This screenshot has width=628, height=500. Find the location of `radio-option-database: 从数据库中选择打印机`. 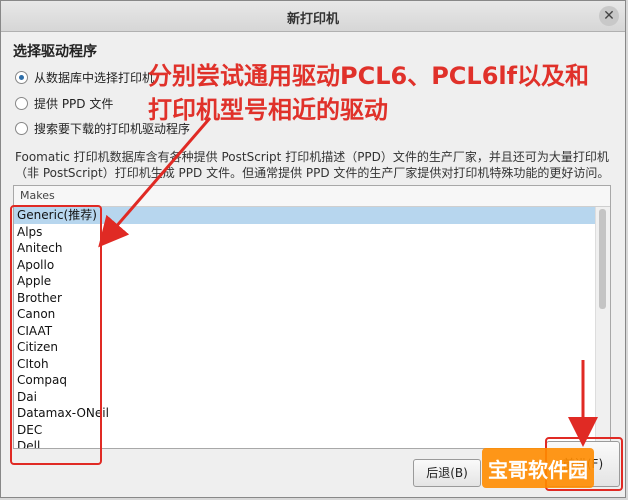

radio-option-database: 从数据库中选择打印机 is located at coordinates (84, 77).